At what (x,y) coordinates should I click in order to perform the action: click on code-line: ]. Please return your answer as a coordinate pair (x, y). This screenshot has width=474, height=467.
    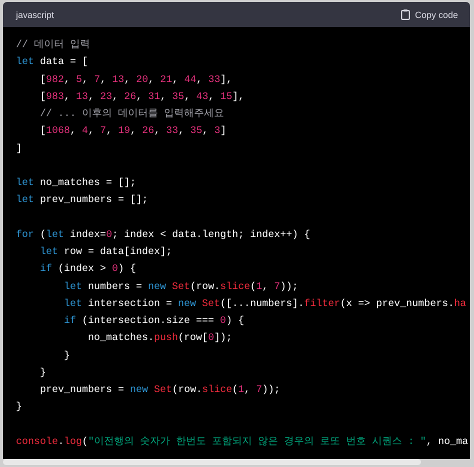
    Looking at the image, I should click on (19, 149).